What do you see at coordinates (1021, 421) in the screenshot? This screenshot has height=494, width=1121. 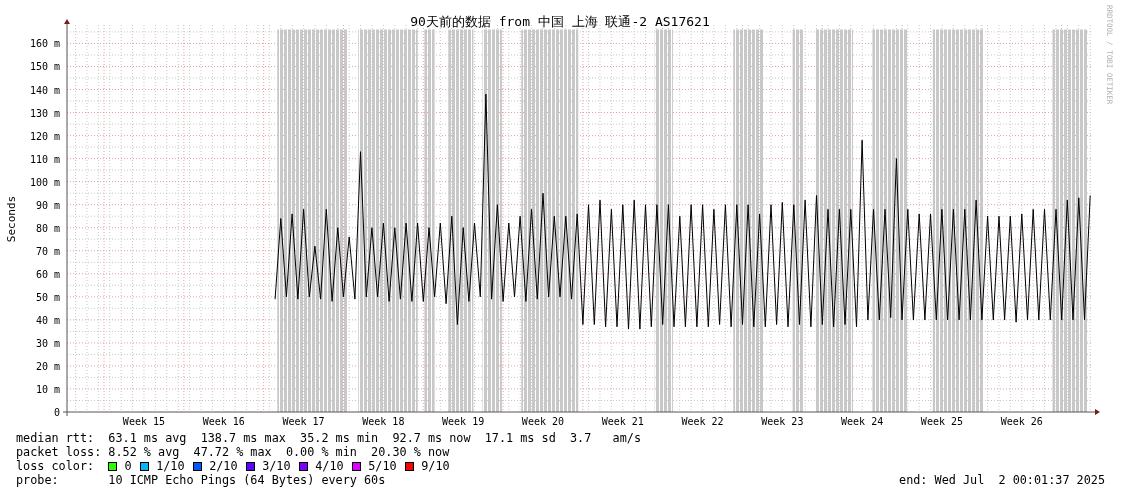 I see `x-tick-label: Week 26` at bounding box center [1021, 421].